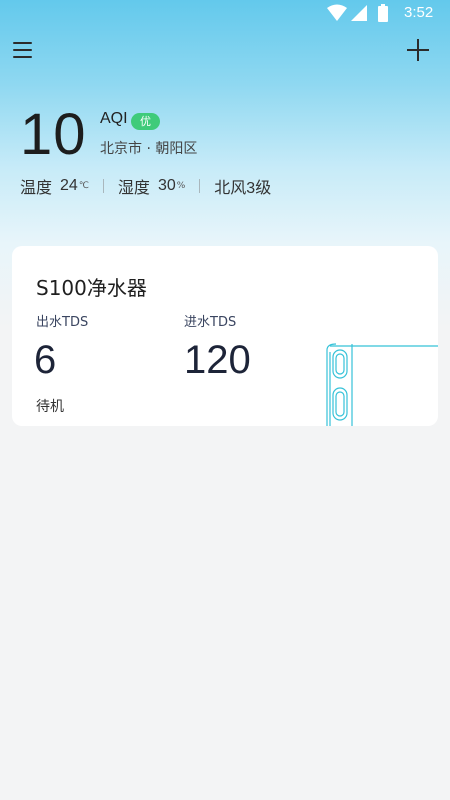  I want to click on water-purifier-illustration, so click(382, 384).